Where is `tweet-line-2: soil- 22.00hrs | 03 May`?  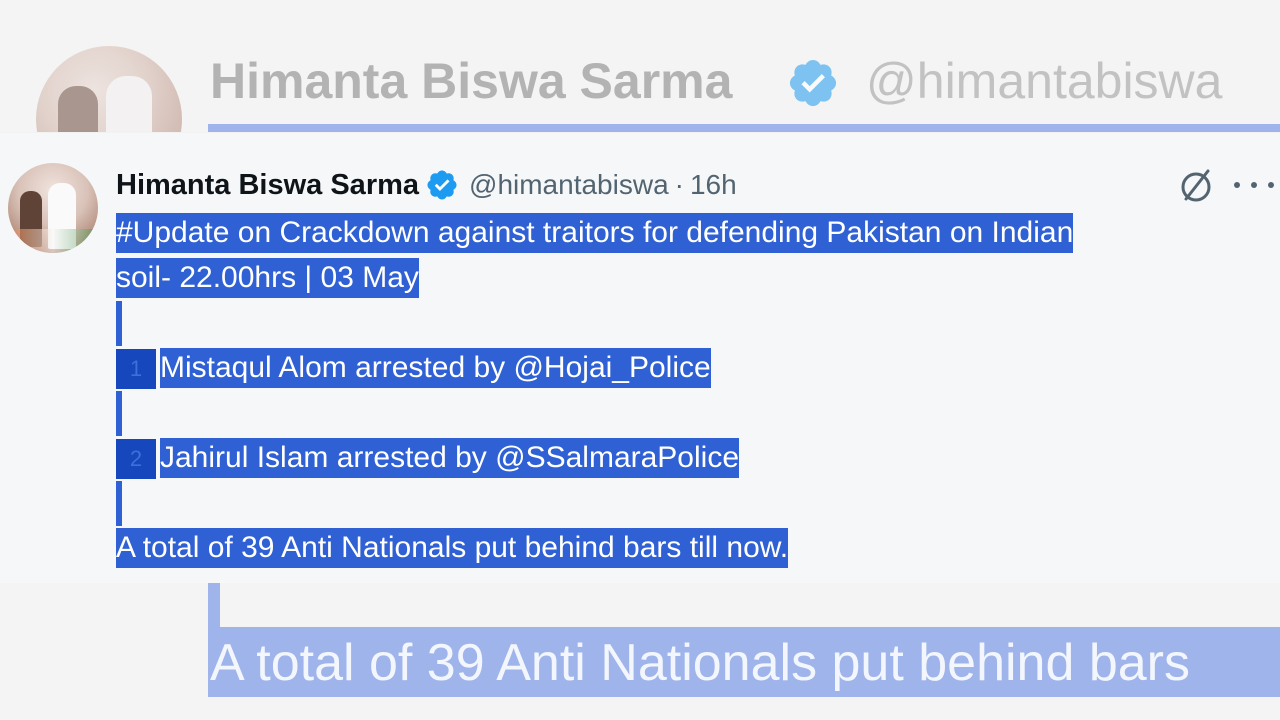
tweet-line-2: soil- 22.00hrs | 03 May is located at coordinates (267, 278).